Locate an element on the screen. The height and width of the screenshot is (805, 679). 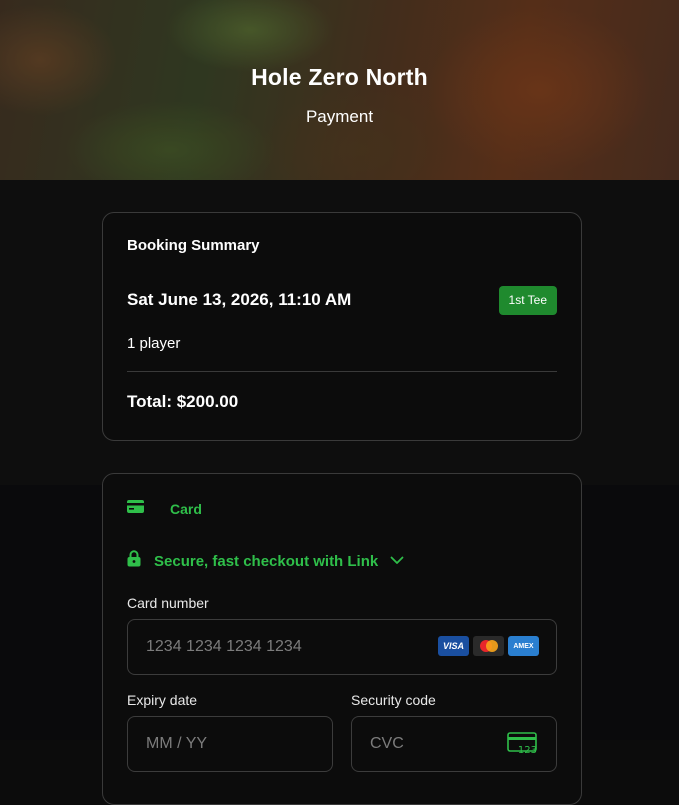
card-brands: VISA AMEX is located at coordinates (488, 646).